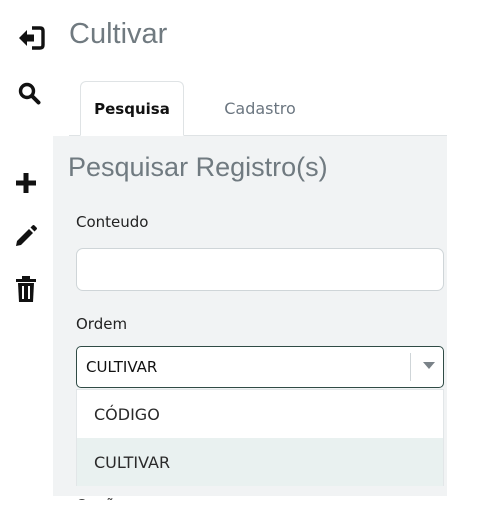 This screenshot has height=511, width=477. I want to click on exit-icon, so click(31, 38).